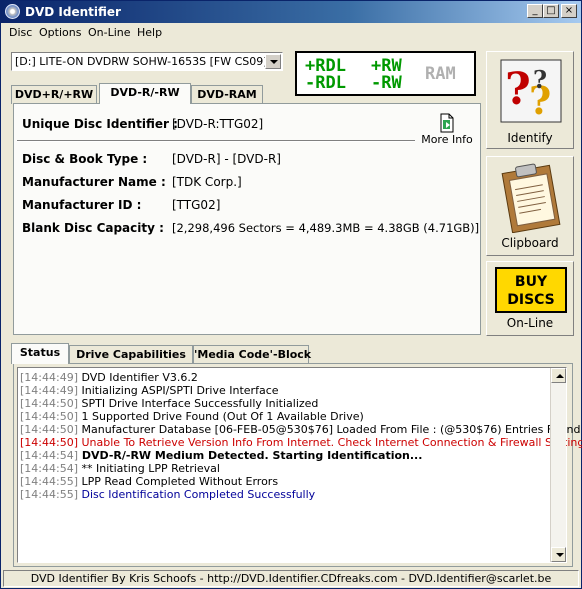 This screenshot has height=589, width=582. What do you see at coordinates (12, 11) in the screenshot?
I see `disc-icon` at bounding box center [12, 11].